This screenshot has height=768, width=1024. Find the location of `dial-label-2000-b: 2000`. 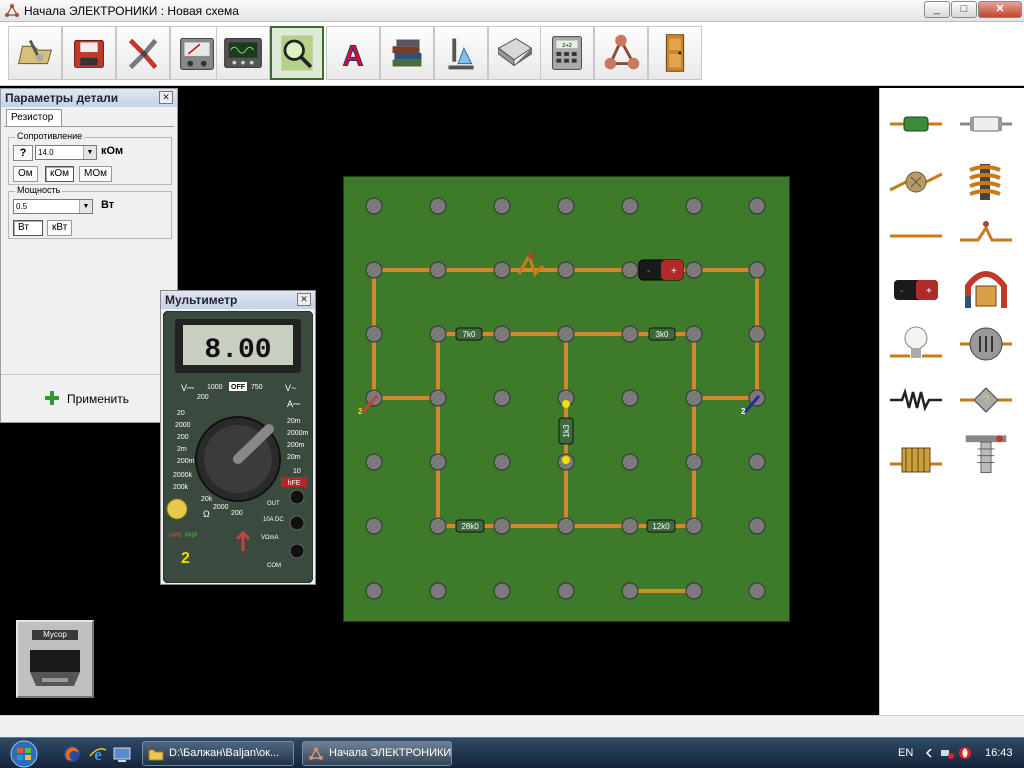

dial-label-2000-b: 2000 is located at coordinates (221, 507).